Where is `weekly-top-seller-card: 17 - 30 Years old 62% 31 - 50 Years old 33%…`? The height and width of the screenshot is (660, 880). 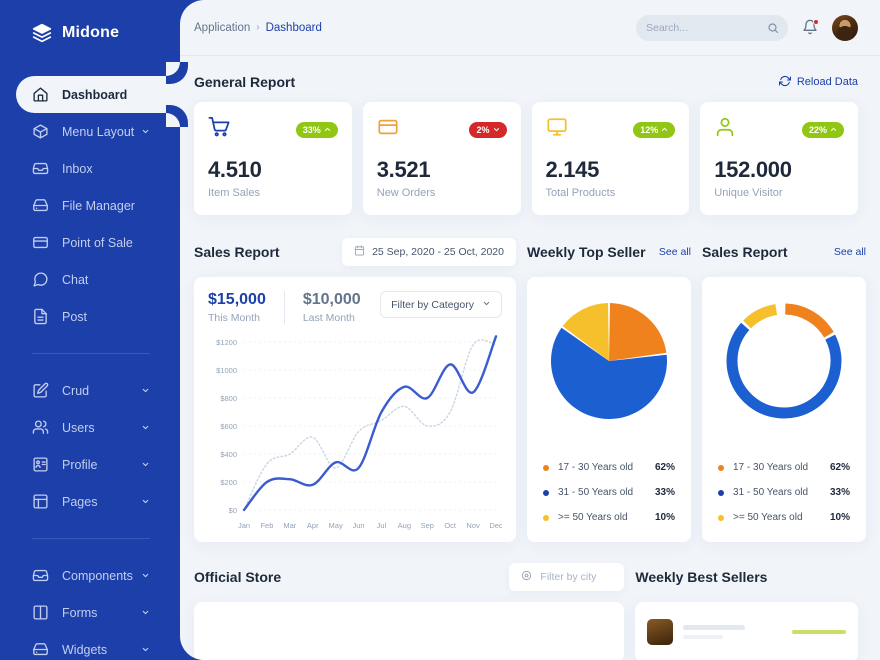
weekly-top-seller-card: 17 - 30 Years old 62% 31 - 50 Years old 33%… is located at coordinates (609, 409).